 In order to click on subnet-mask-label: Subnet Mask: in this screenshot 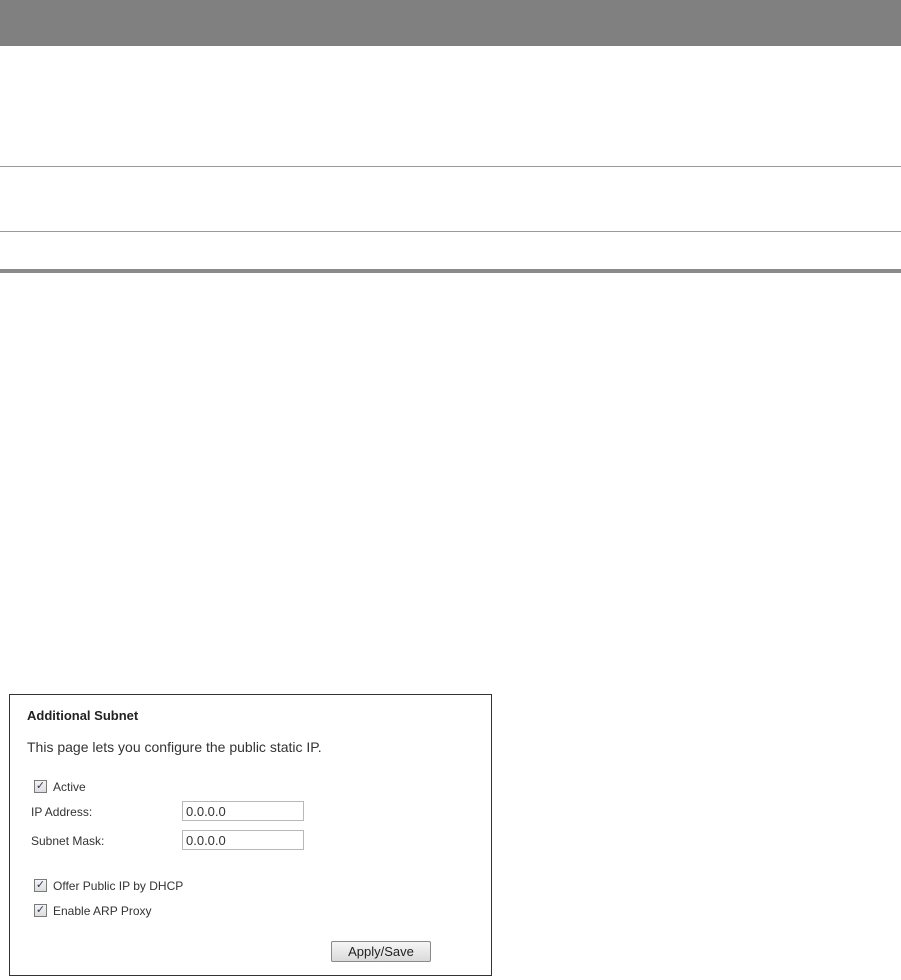, I will do `click(68, 841)`.